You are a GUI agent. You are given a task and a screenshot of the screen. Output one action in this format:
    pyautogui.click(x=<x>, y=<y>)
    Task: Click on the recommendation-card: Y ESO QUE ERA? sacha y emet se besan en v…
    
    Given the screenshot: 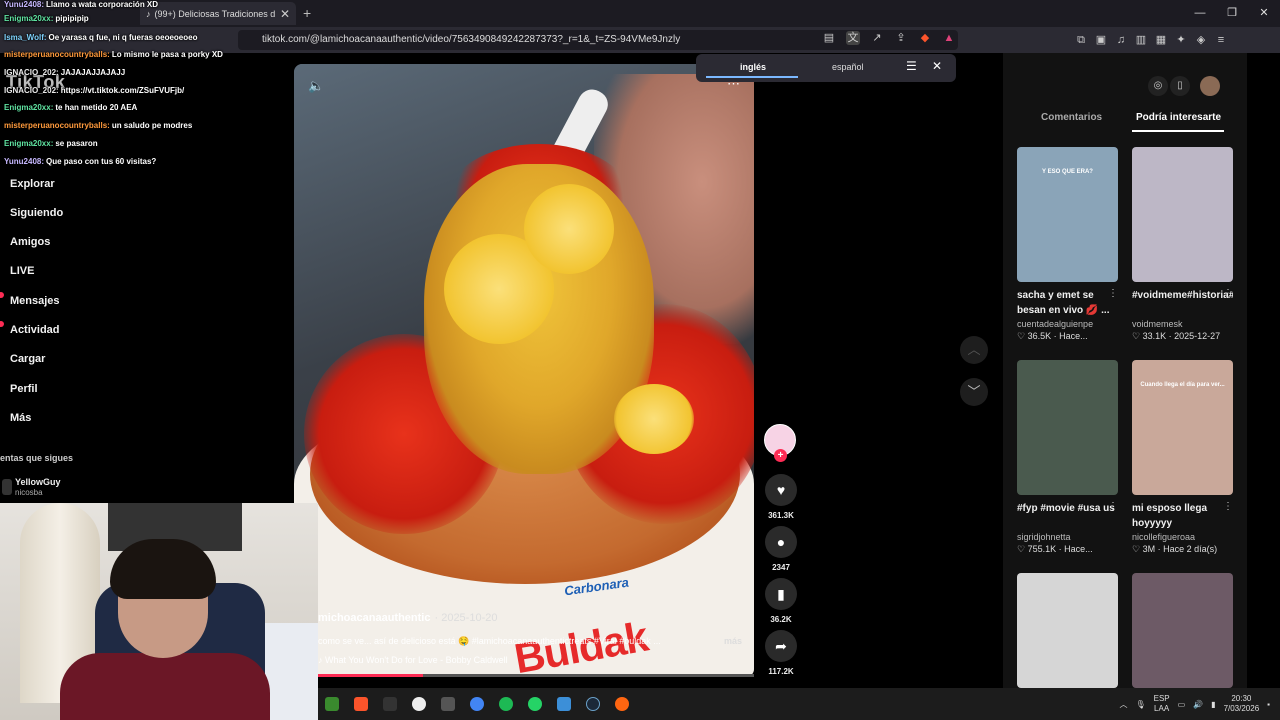 What is the action you would take?
    pyautogui.click(x=1067, y=244)
    